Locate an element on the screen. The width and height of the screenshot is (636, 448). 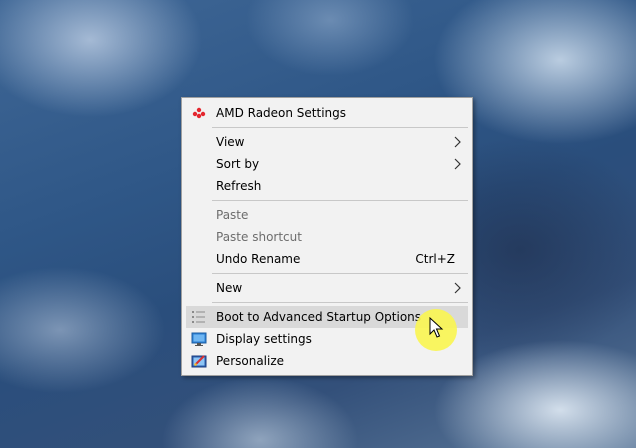
menu-item-label: Personalize is located at coordinates (250, 361).